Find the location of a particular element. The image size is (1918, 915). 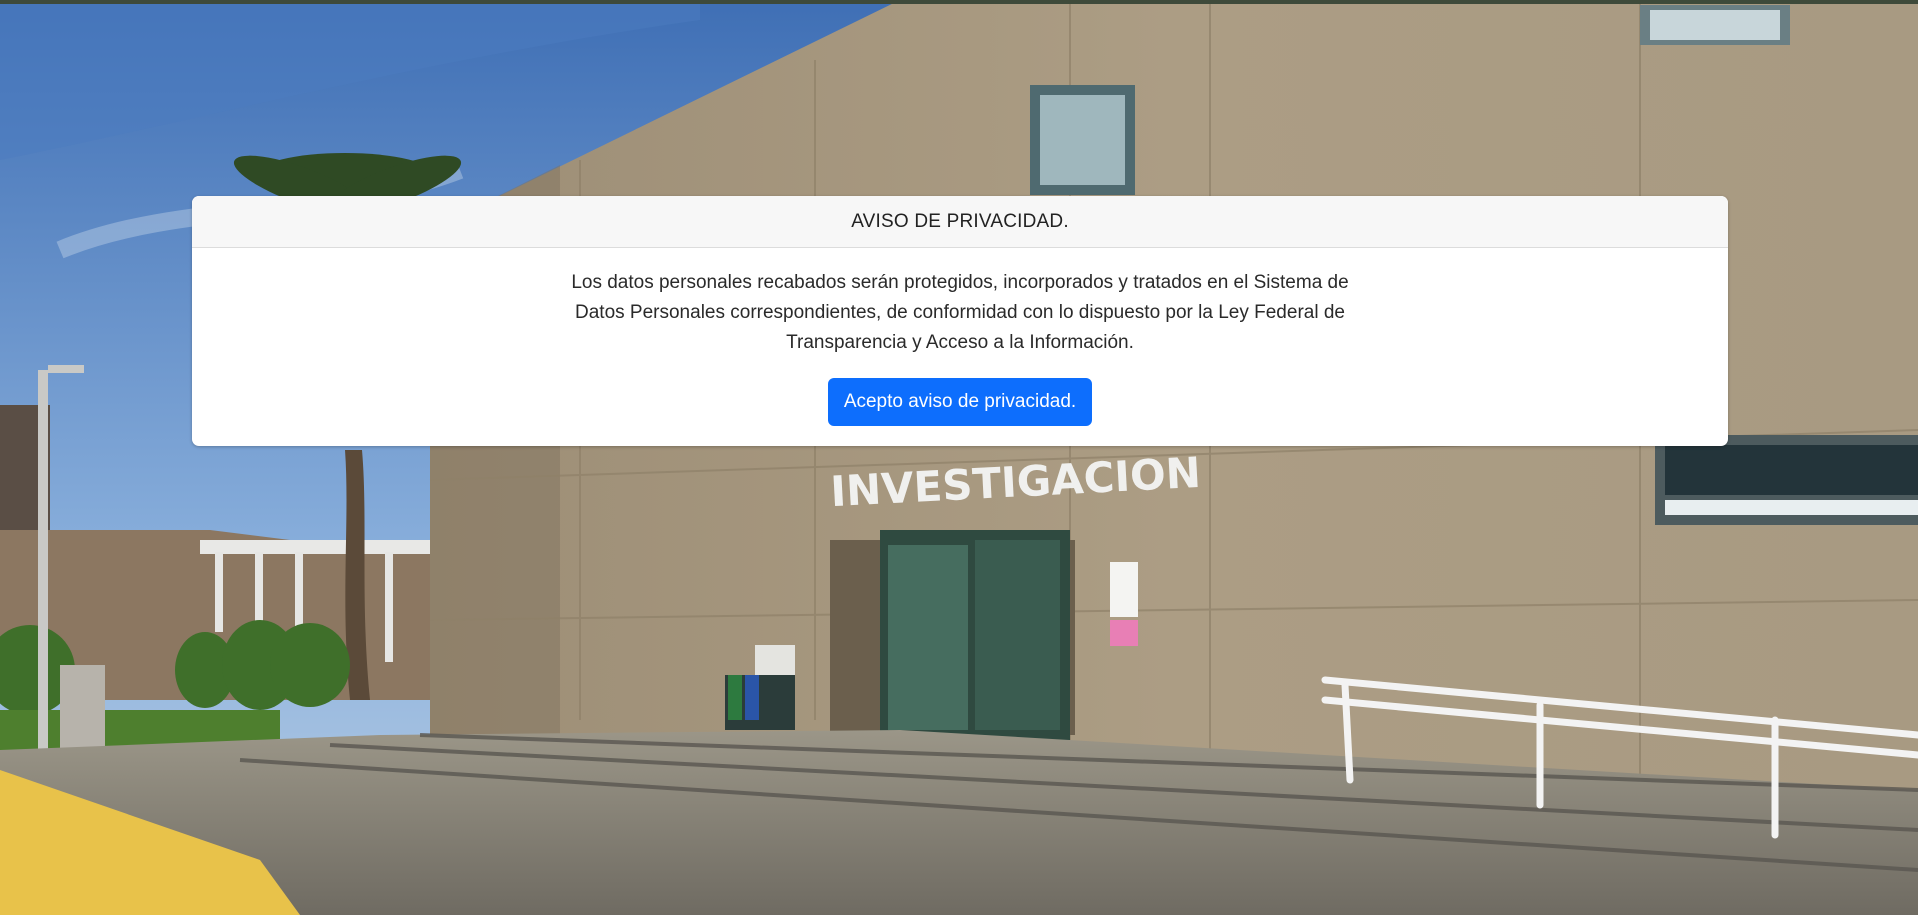

accept-privacy-button: Acepto aviso de privacidad. is located at coordinates (960, 402).